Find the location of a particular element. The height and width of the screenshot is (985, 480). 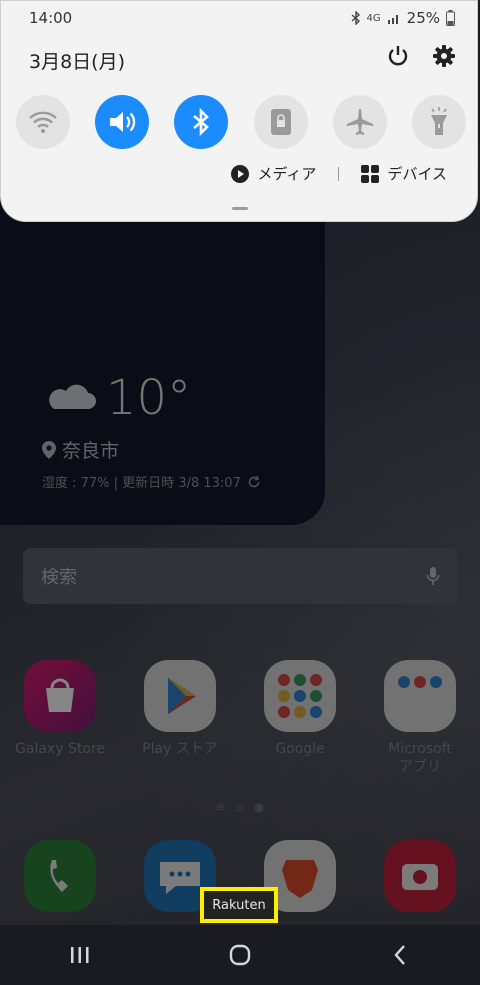

settings-gear-icon is located at coordinates (444, 56).